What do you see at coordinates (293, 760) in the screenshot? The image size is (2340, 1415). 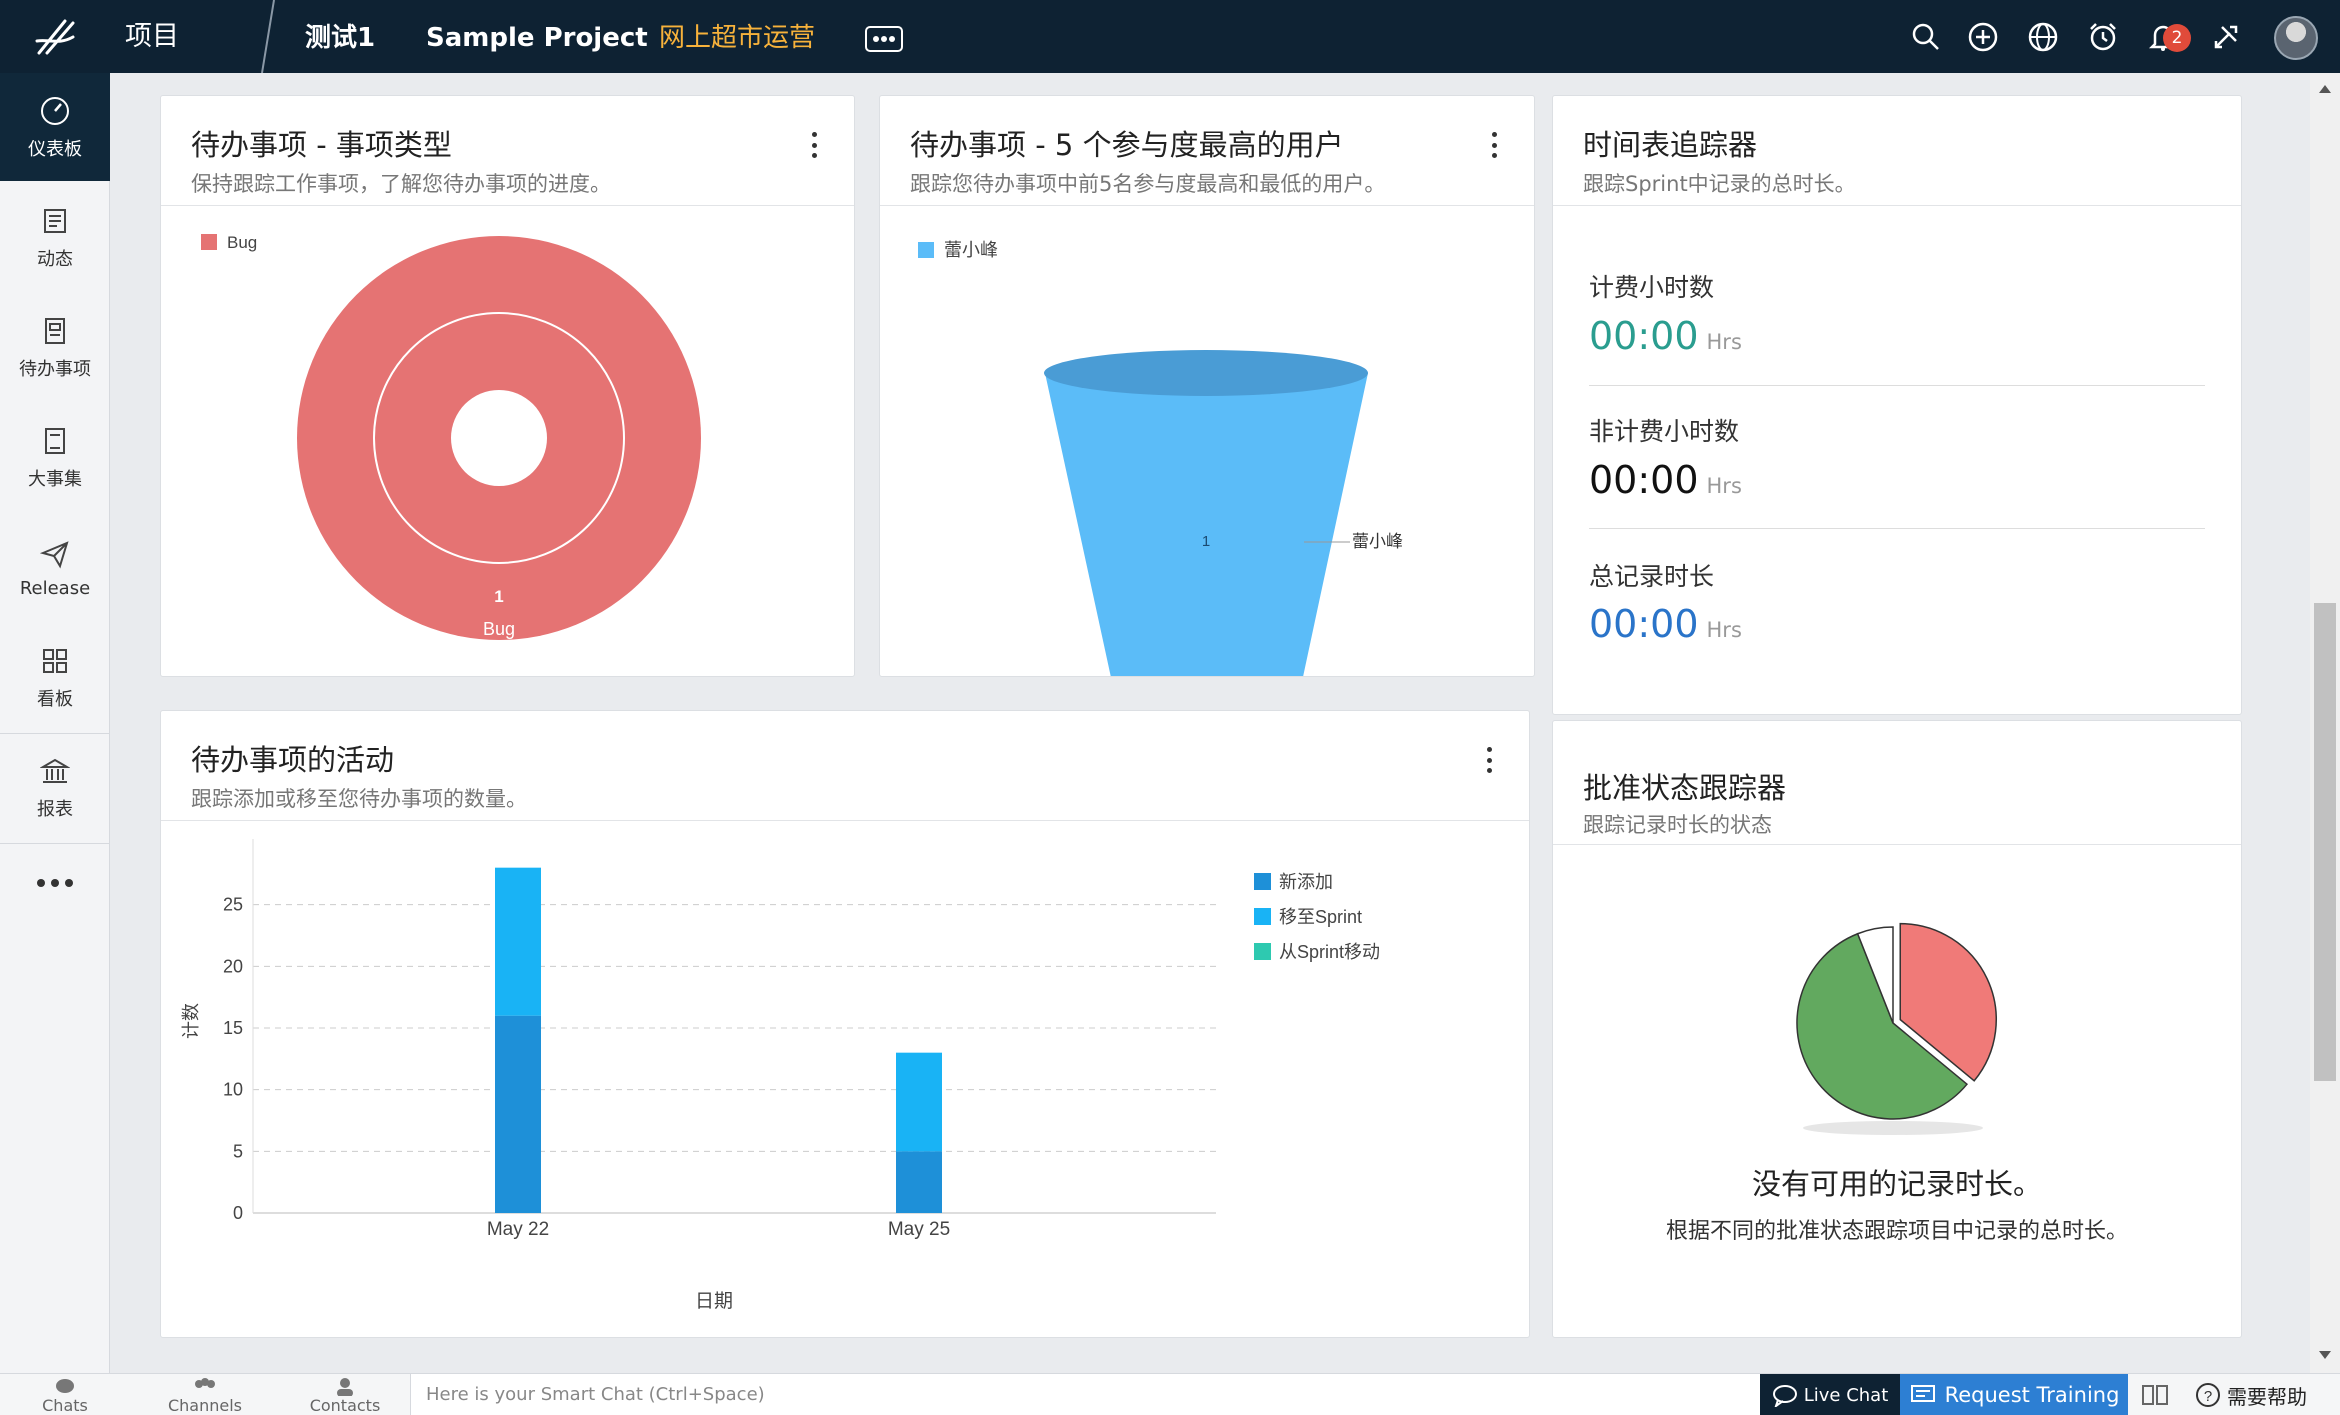 I see `card-title: 待办事项的活动` at bounding box center [293, 760].